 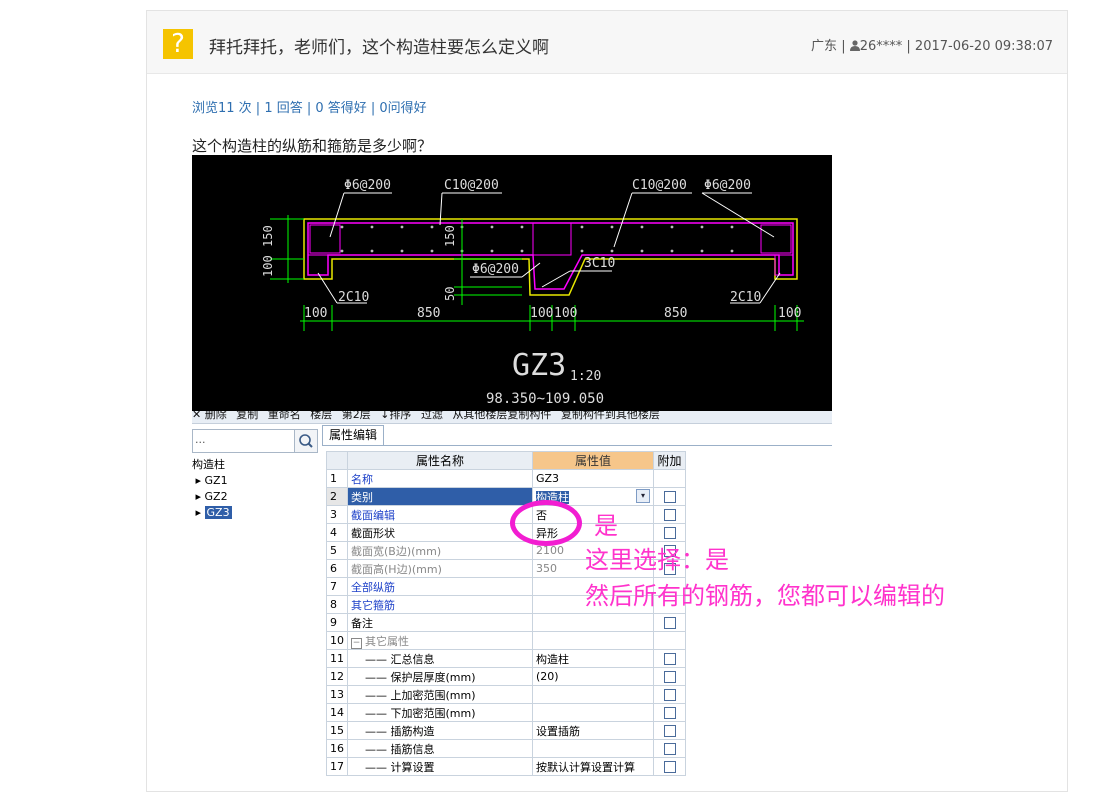 What do you see at coordinates (450, 294) in the screenshot?
I see `cad-label: 50` at bounding box center [450, 294].